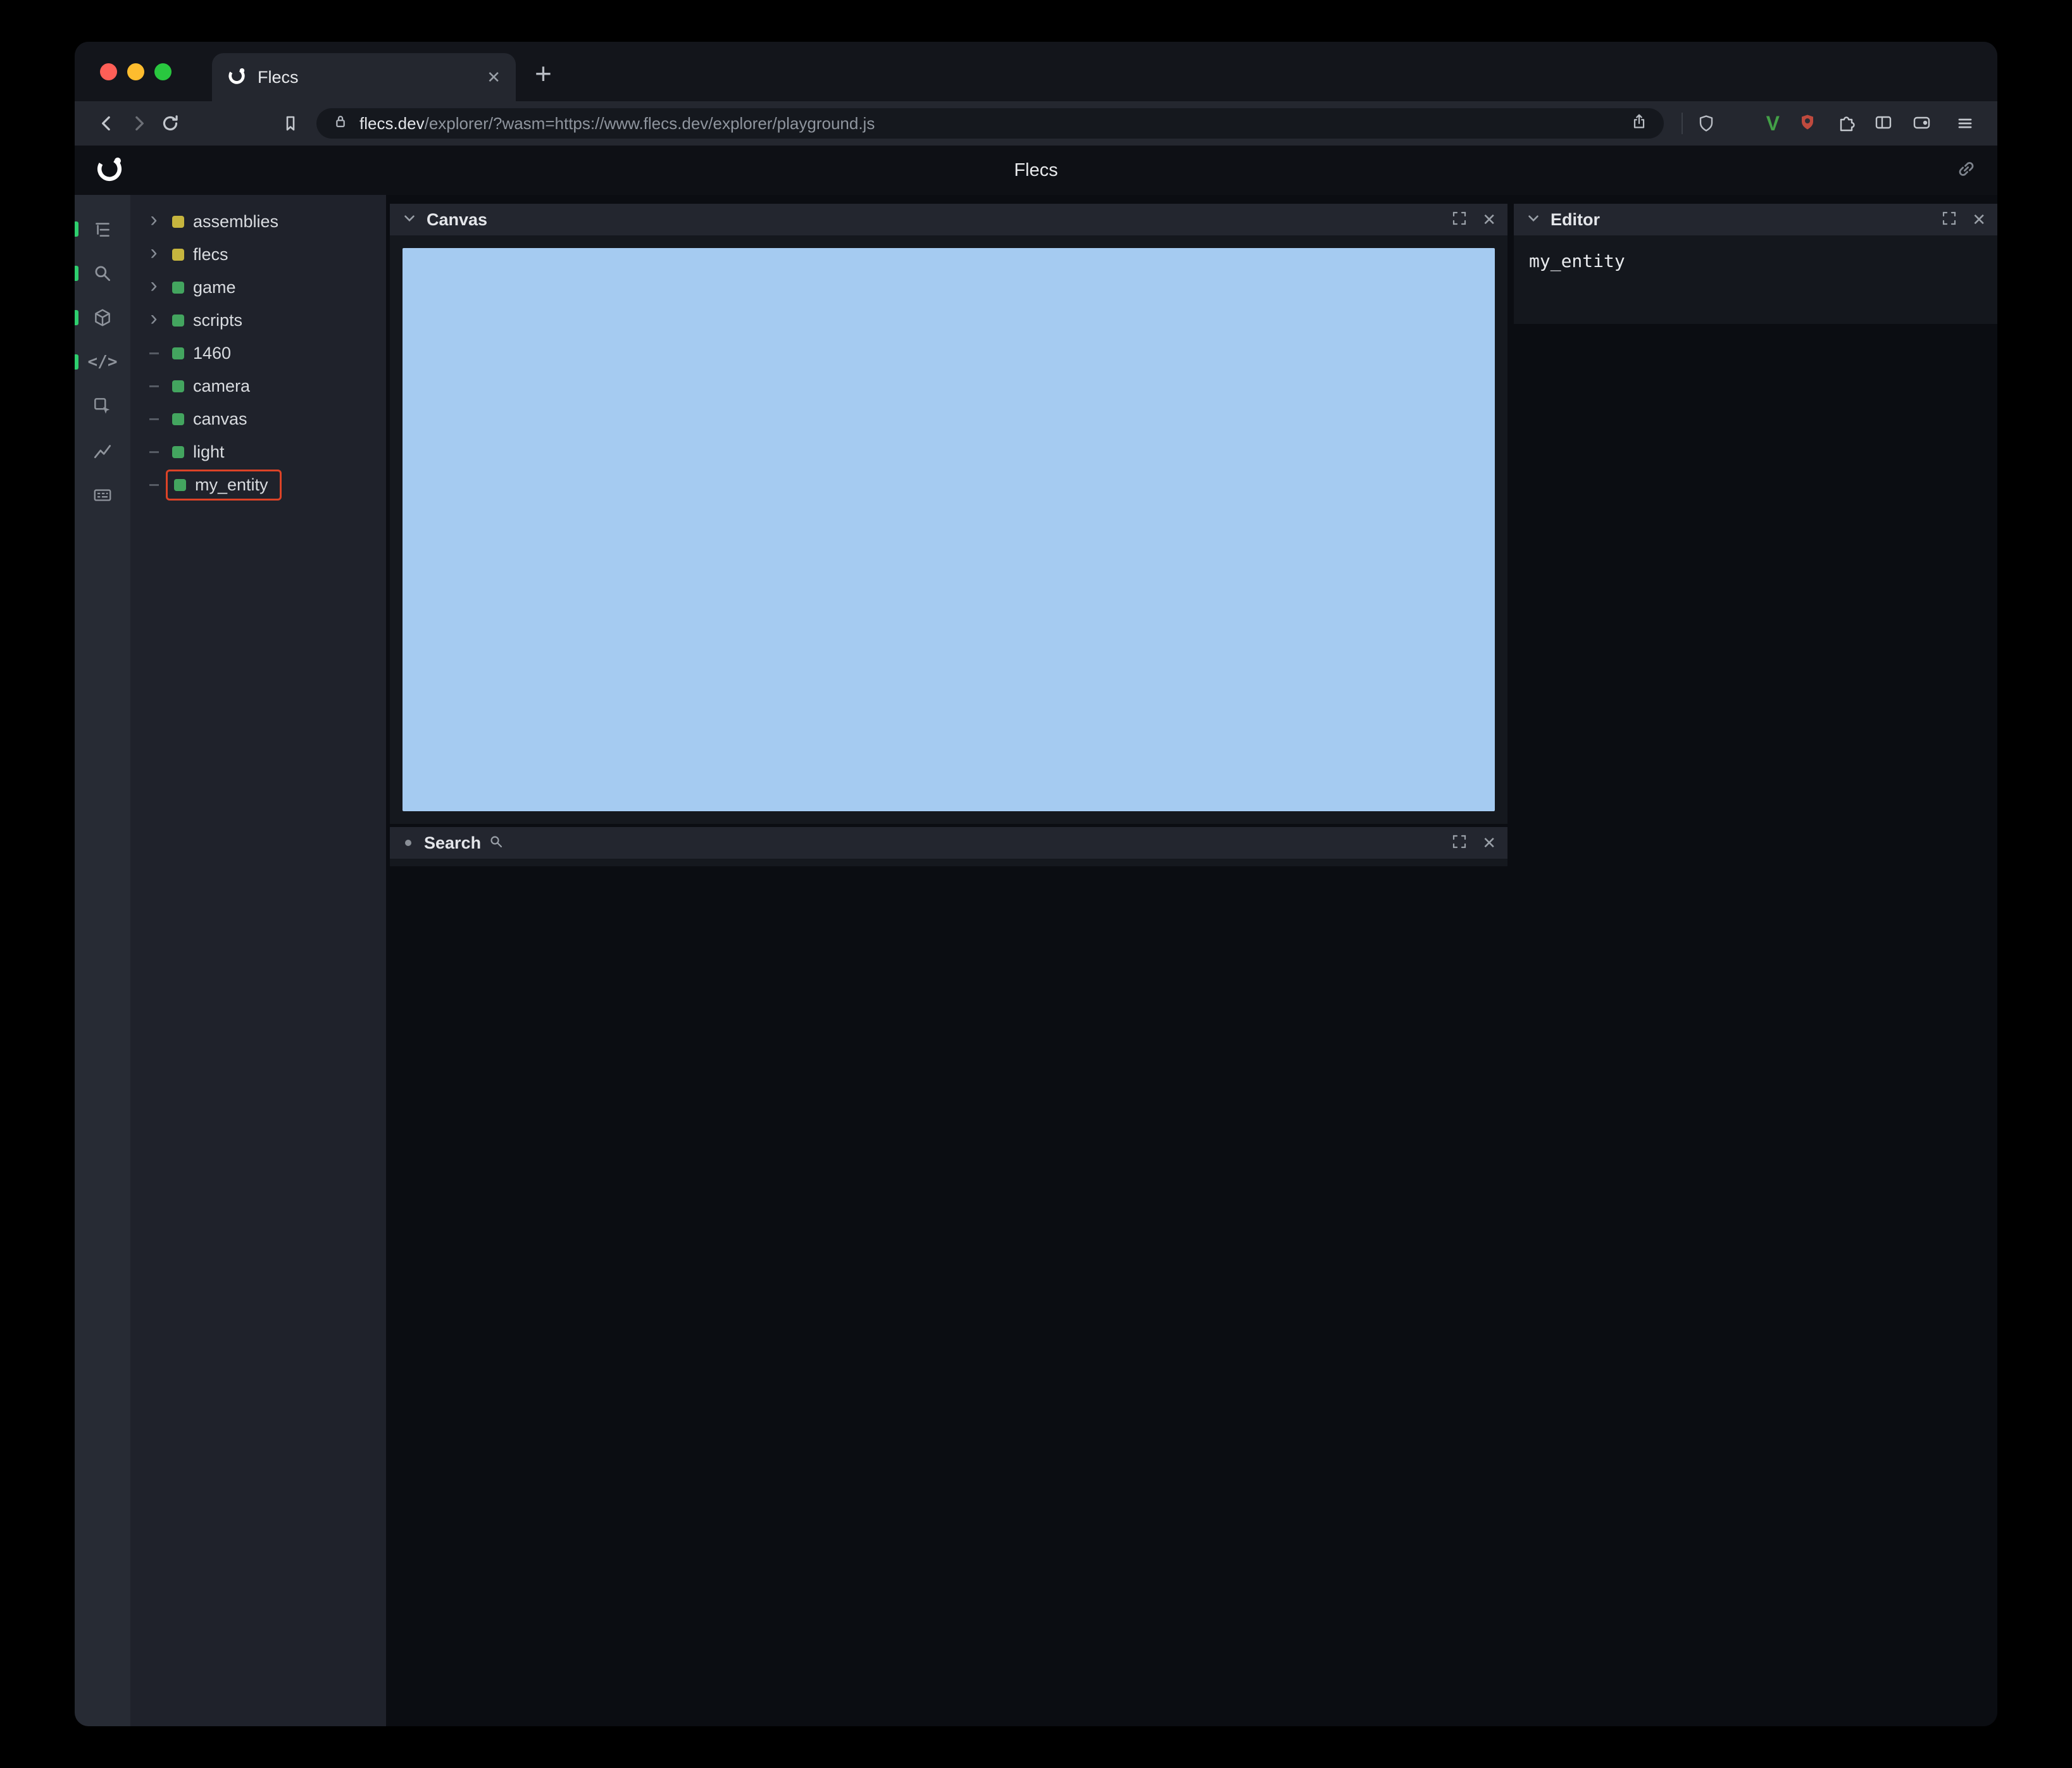 Image resolution: width=2072 pixels, height=1768 pixels. Describe the element at coordinates (948, 843) in the screenshot. I see `search-panel-header: Search ✕` at that location.